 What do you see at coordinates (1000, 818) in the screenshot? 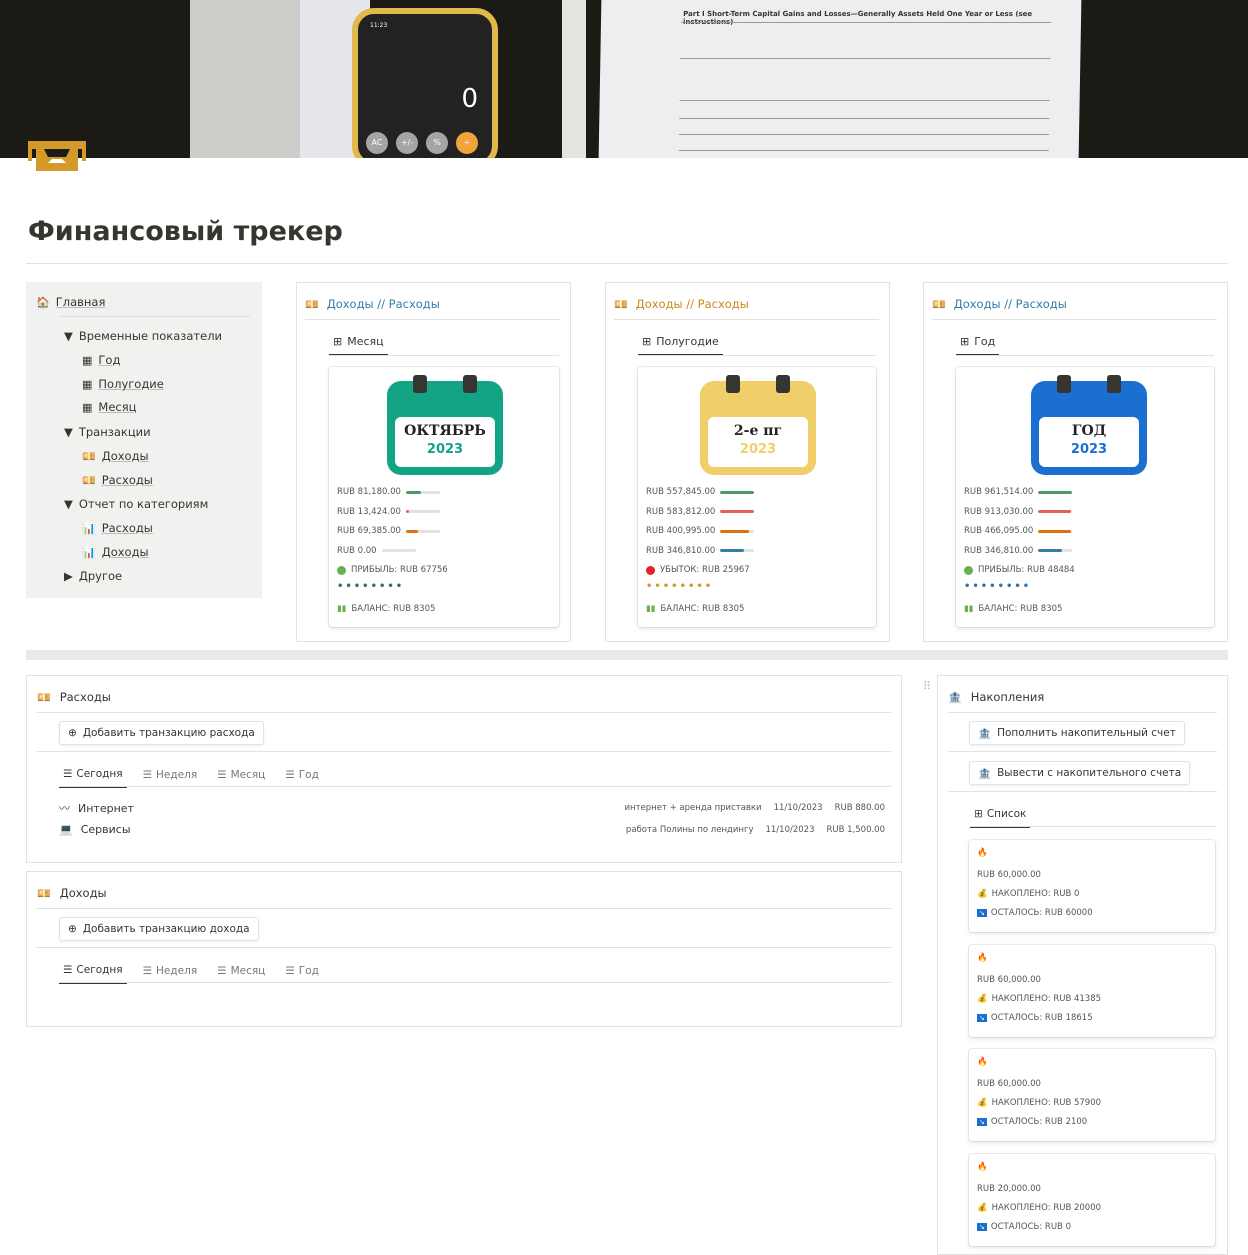
I see `tab-list: ⊞ Список` at bounding box center [1000, 818].